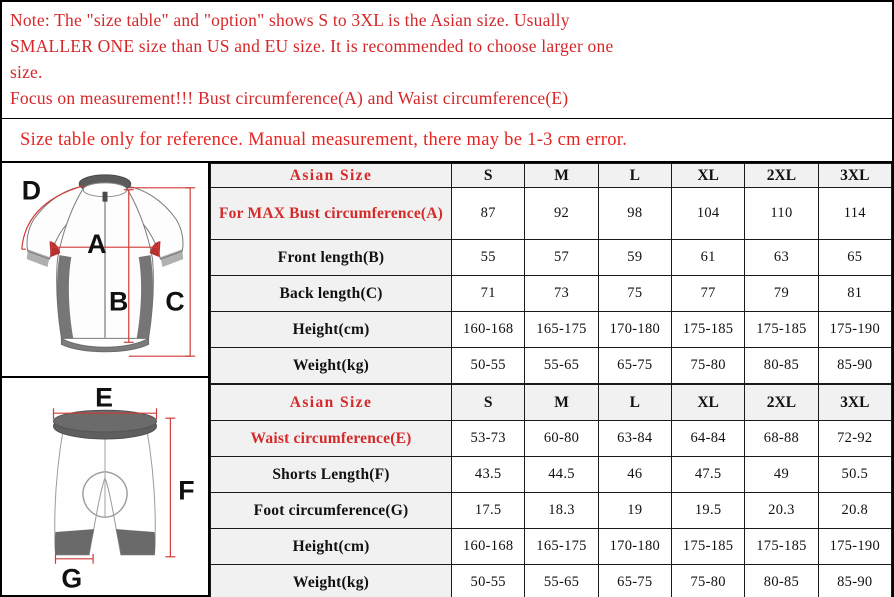  What do you see at coordinates (634, 402) in the screenshot?
I see `shorts-size-l: L` at bounding box center [634, 402].